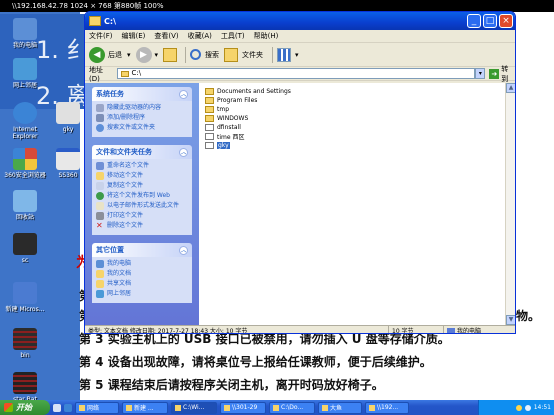 The height and width of the screenshot is (415, 554). What do you see at coordinates (97, 407) in the screenshot?
I see `taskbar-button-network: 网络` at bounding box center [97, 407].